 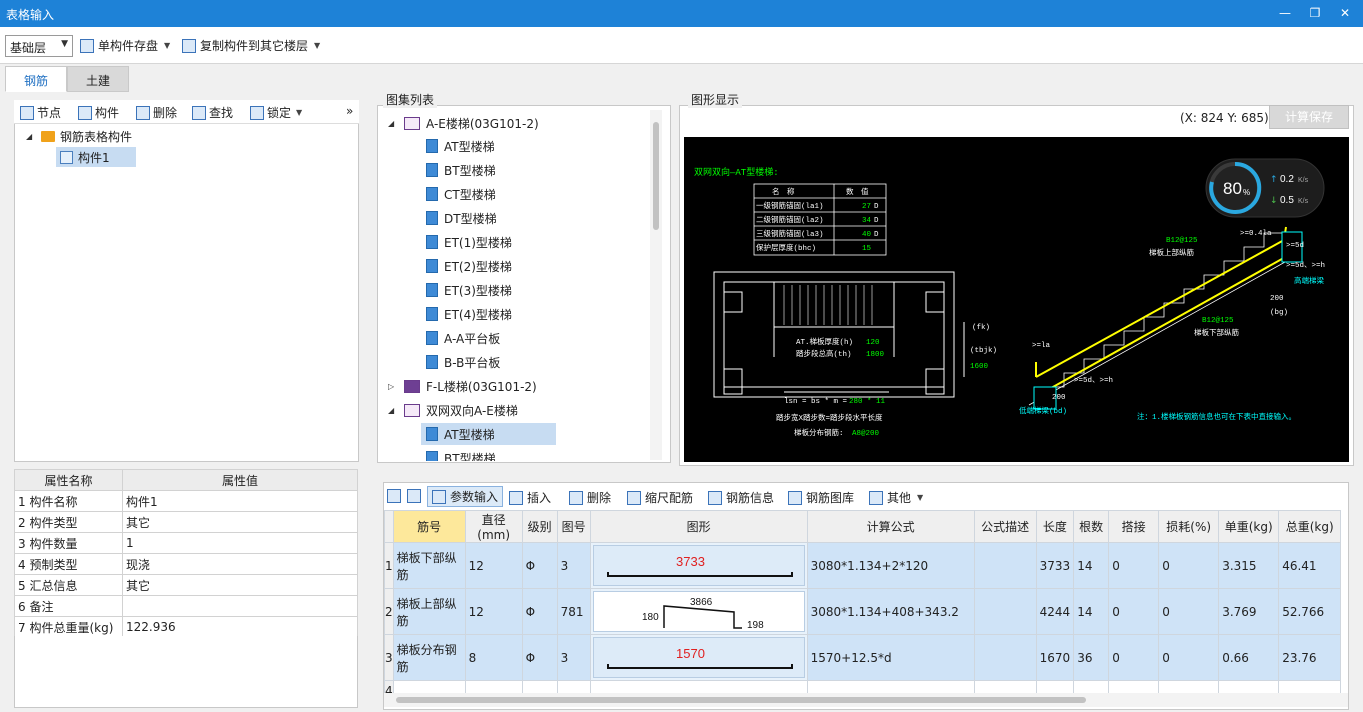 What do you see at coordinates (1055, 657) in the screenshot?
I see `cell-length: 1670` at bounding box center [1055, 657].